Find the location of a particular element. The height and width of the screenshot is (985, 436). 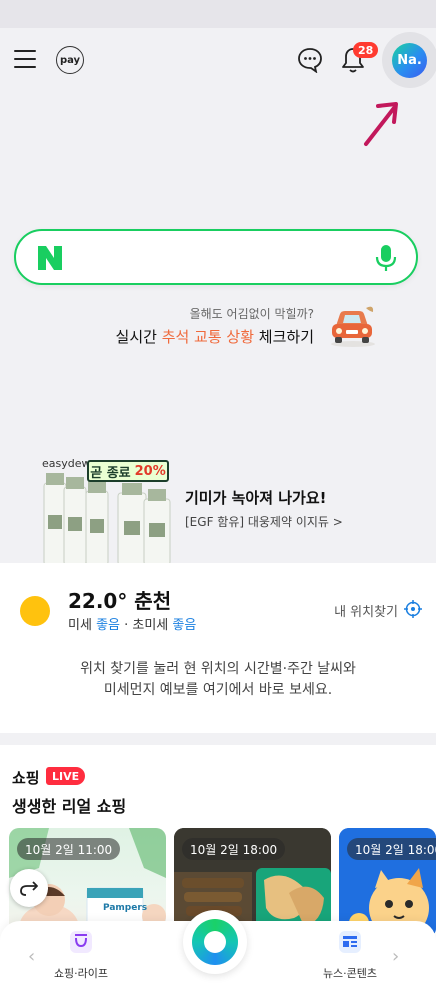

dust-label: 미세 is located at coordinates (82, 625).